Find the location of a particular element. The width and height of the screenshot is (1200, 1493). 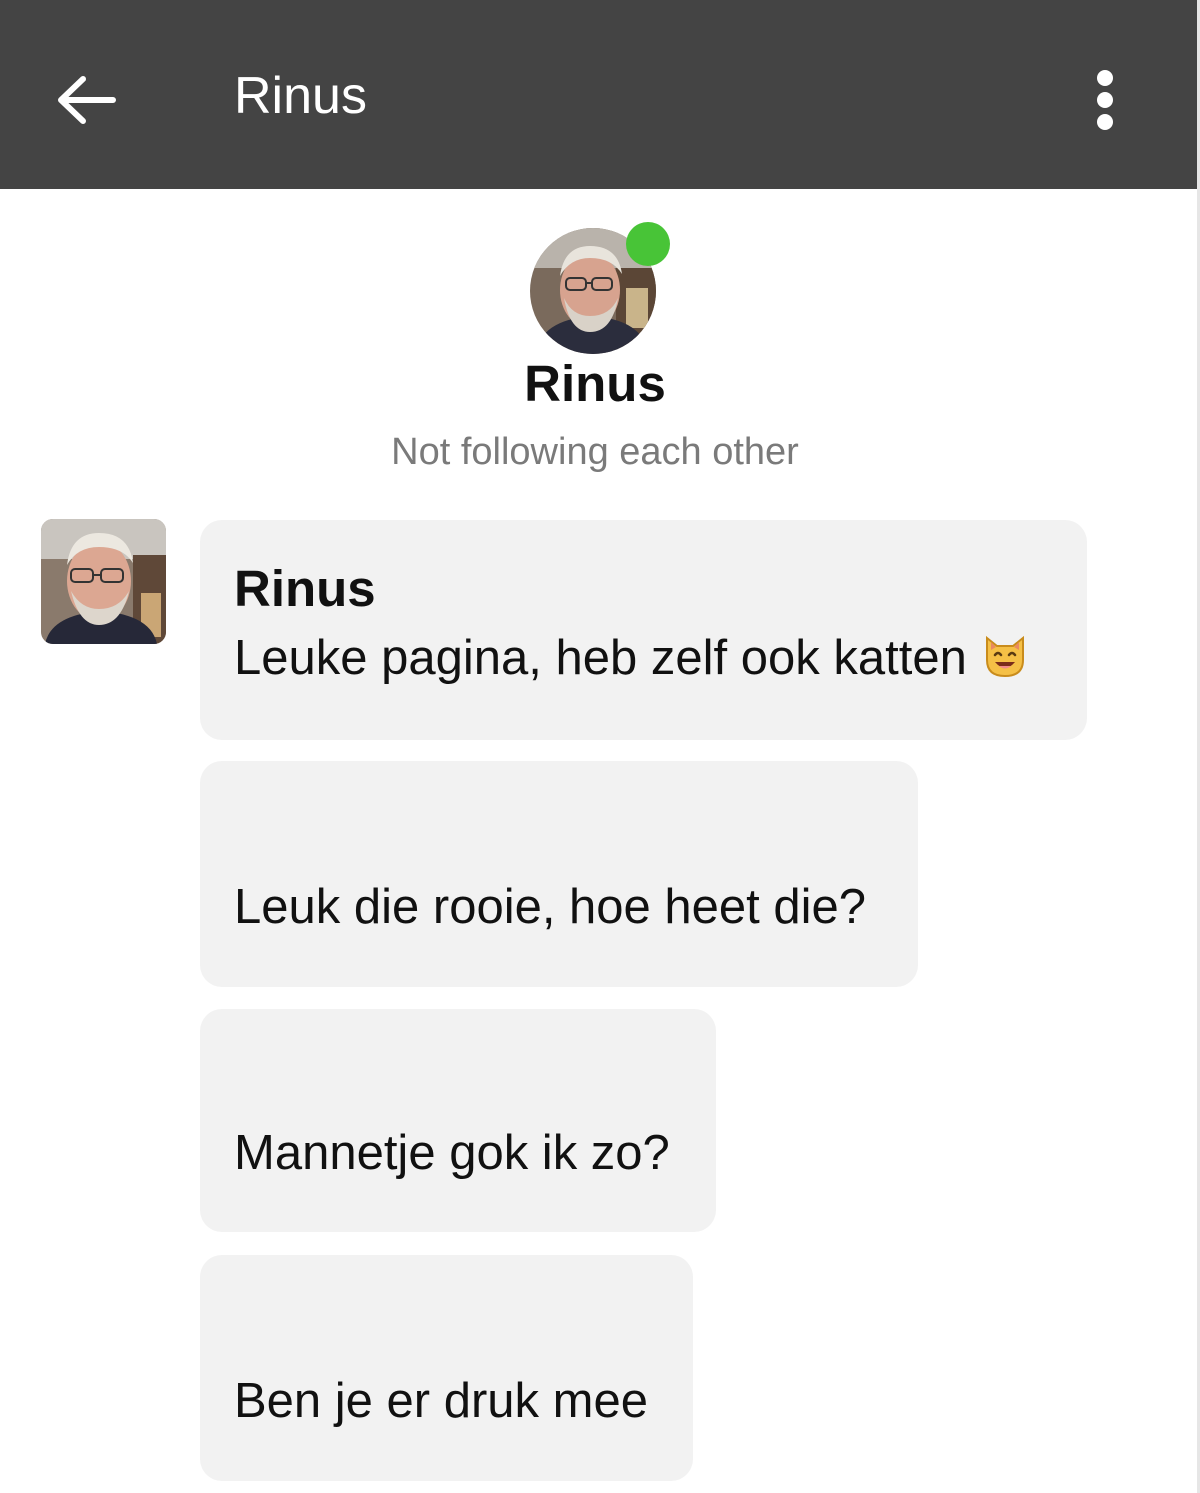

arrow-left-icon is located at coordinates (87, 100).